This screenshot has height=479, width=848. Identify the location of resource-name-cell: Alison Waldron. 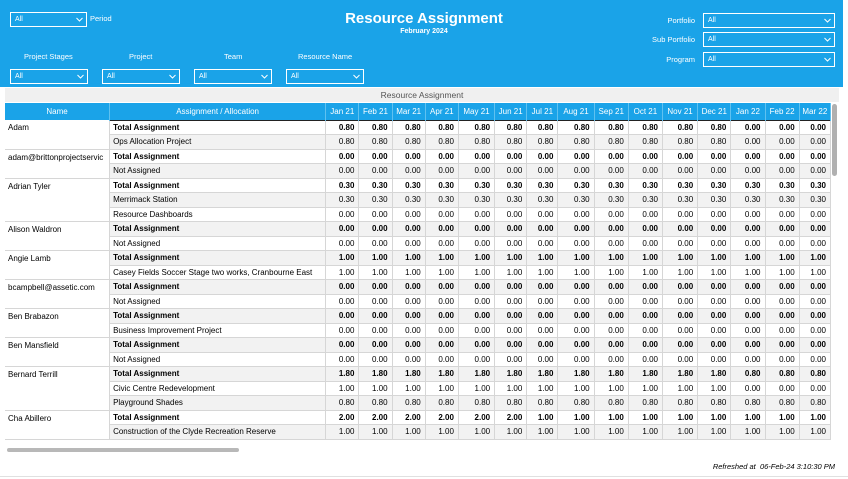
(58, 236).